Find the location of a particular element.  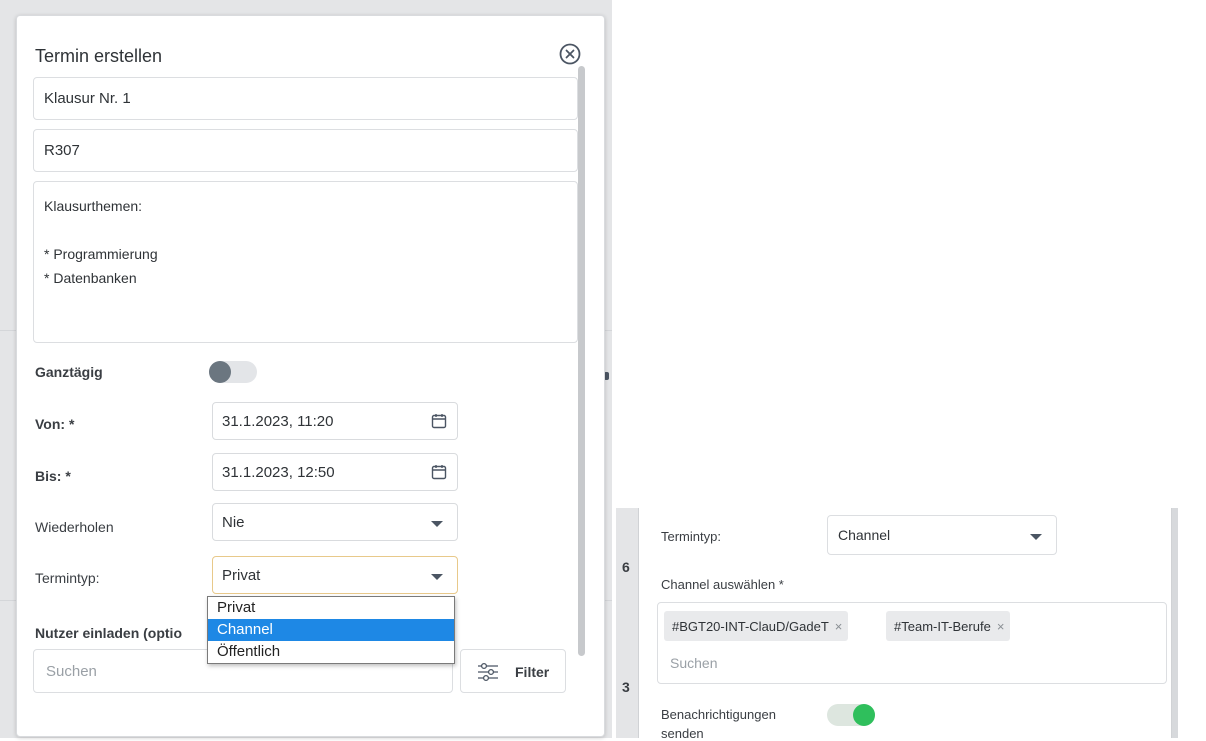

user-search-placeholder: Suchen is located at coordinates (71, 671).